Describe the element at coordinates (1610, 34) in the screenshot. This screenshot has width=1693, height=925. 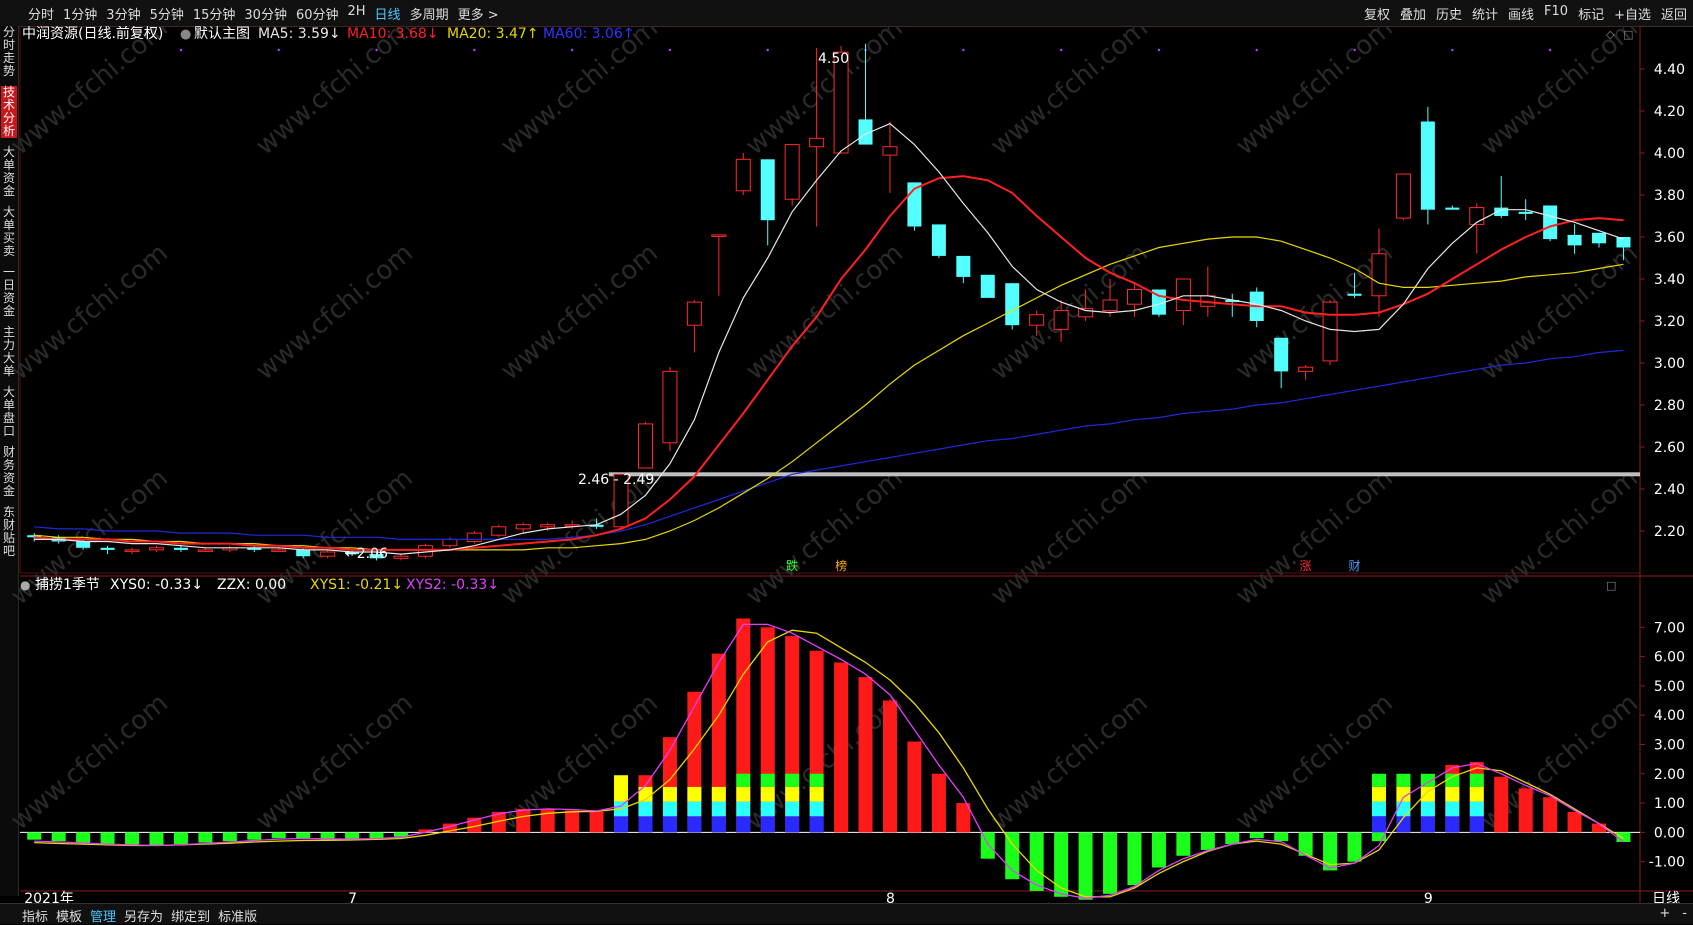
I see `diamond-icon: ◇` at that location.